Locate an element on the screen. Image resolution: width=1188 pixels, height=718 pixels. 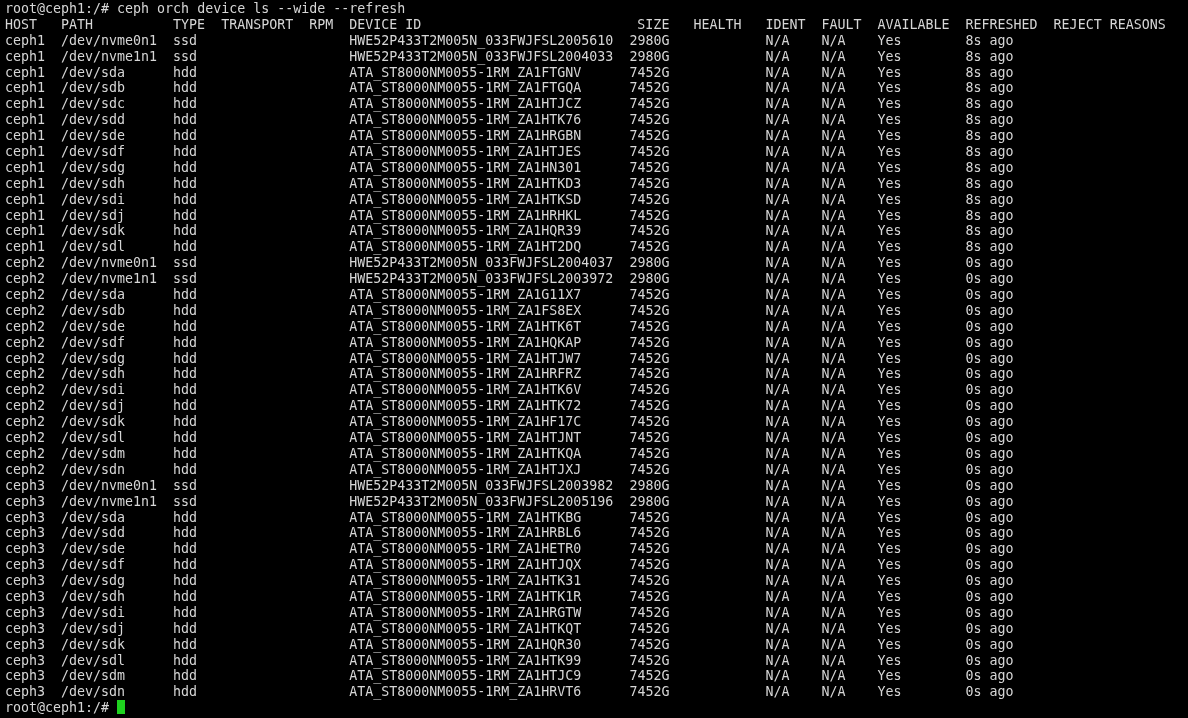
path-cell: /dev/sdg is located at coordinates (93, 581).